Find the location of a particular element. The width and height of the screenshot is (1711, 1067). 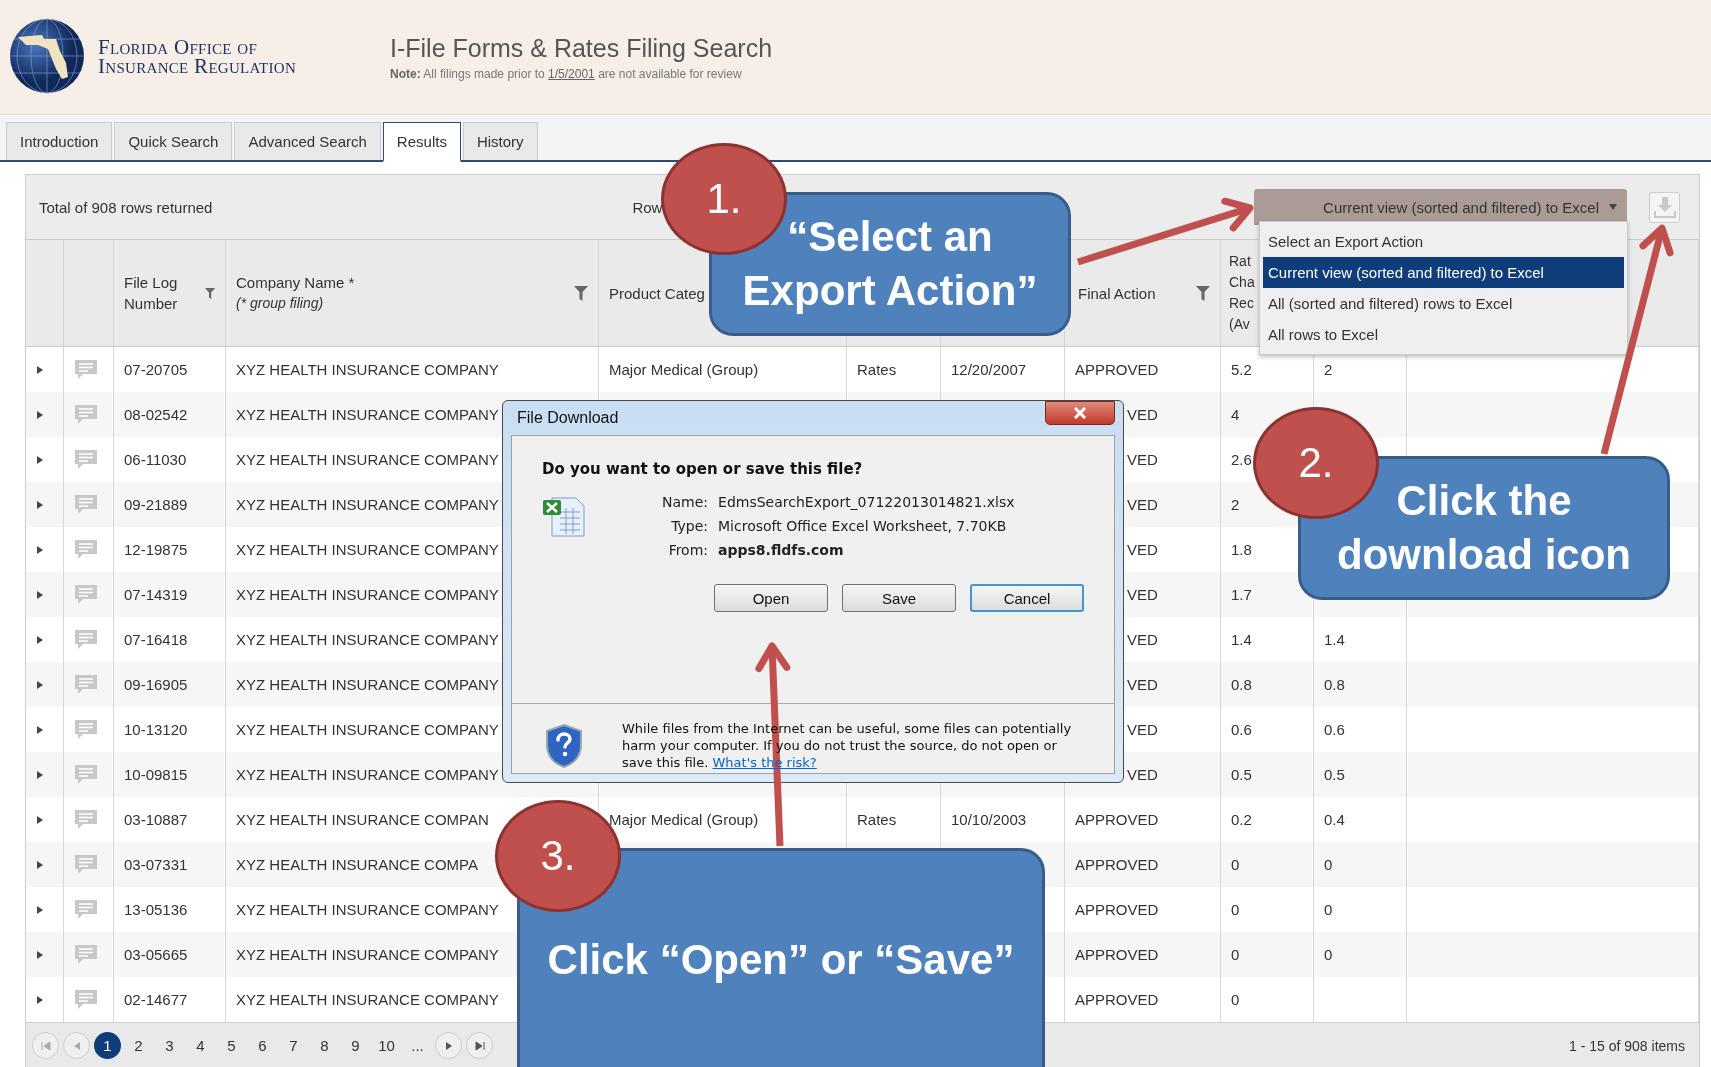

page-button: 4 is located at coordinates (200, 1045).